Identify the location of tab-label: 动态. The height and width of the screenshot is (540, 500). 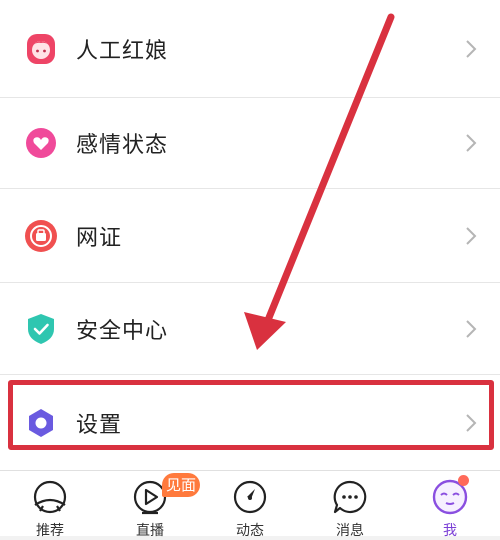
(250, 531).